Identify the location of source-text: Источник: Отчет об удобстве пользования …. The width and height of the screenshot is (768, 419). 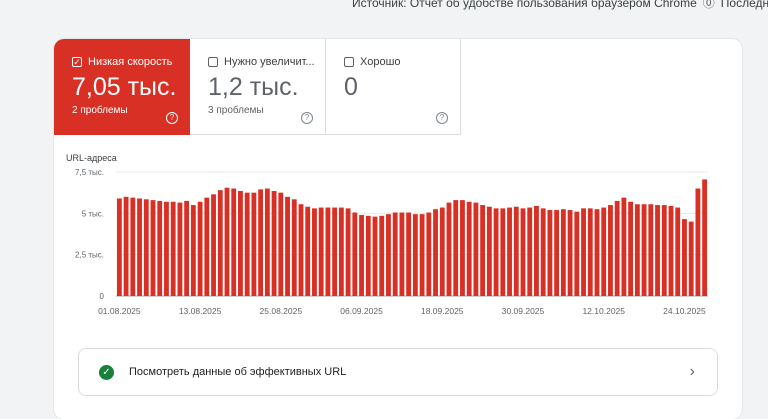
(524, 5).